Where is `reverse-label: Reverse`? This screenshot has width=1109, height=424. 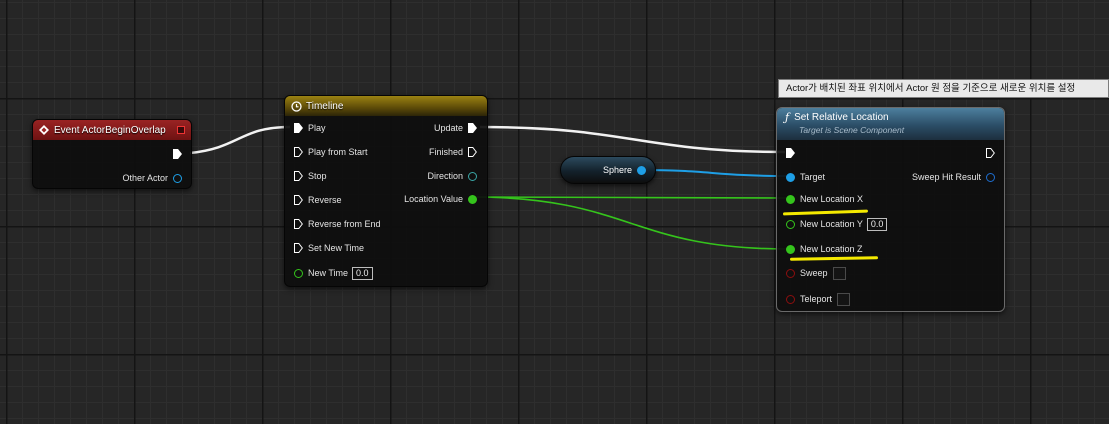 reverse-label: Reverse is located at coordinates (325, 200).